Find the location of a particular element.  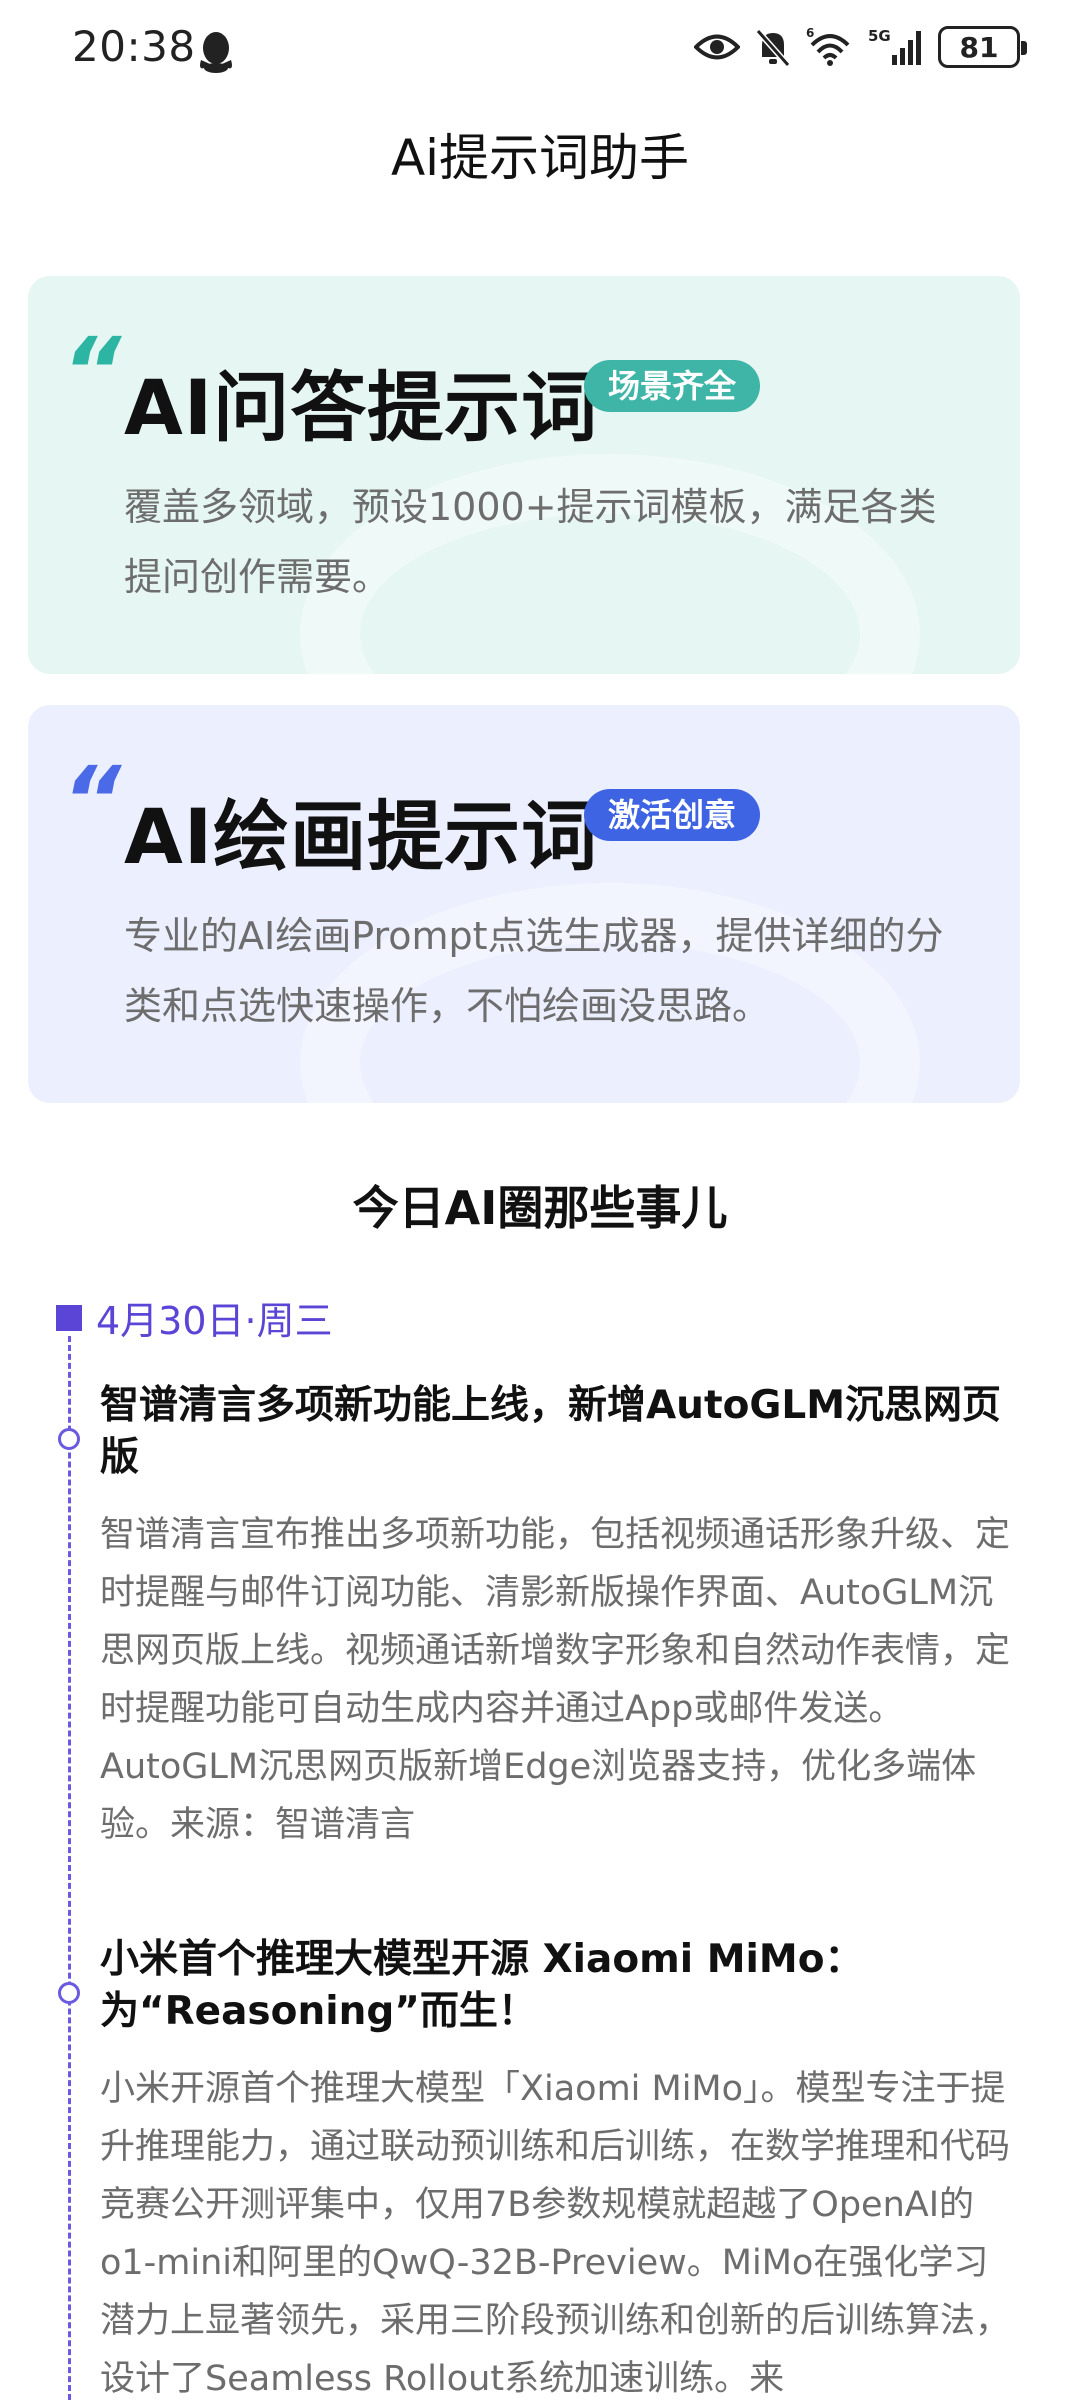

news-item-title: 小米首个推理大模型开源 Xiaomi MiMo：为“Reasoning”而生！ is located at coordinates (482, 1985).